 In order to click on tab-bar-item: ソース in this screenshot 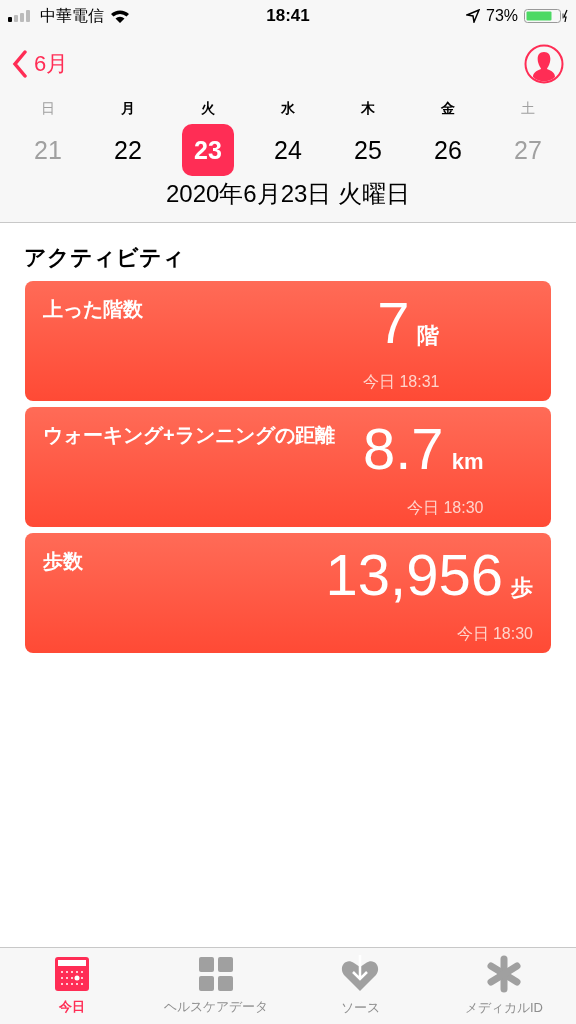, I will do `click(360, 986)`.